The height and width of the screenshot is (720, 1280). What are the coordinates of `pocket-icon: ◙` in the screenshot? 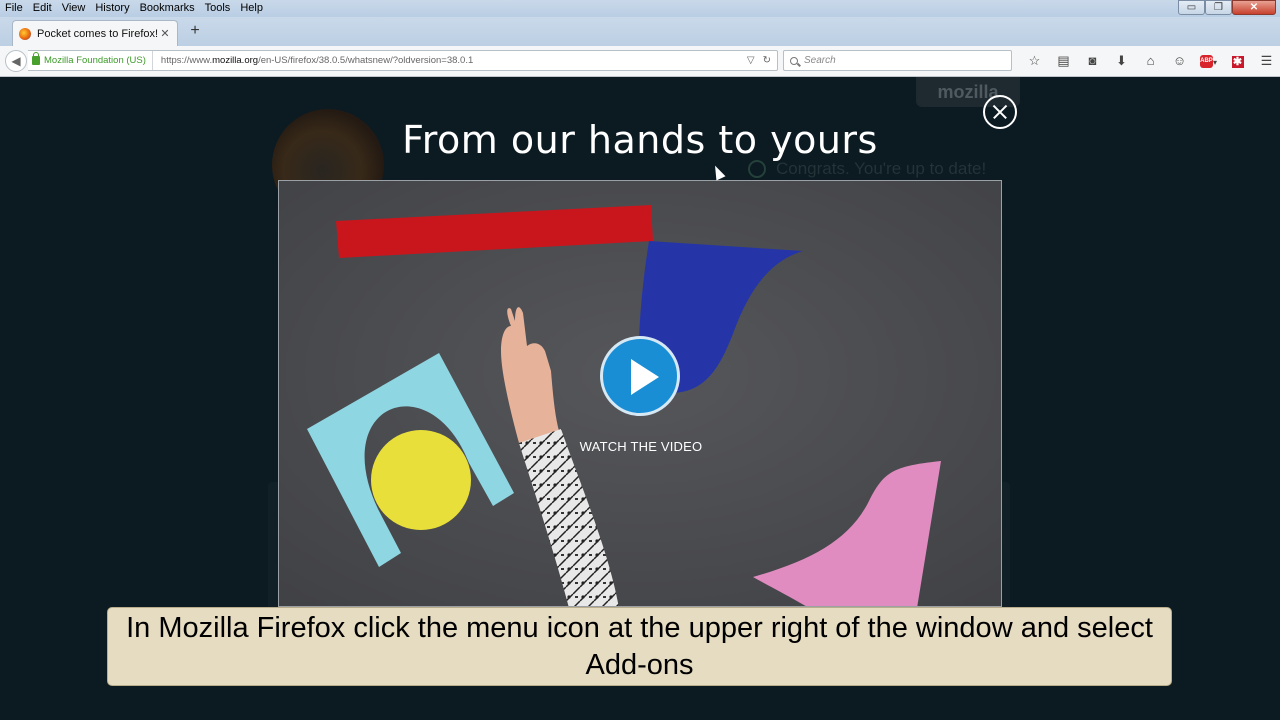 It's located at (1092, 61).